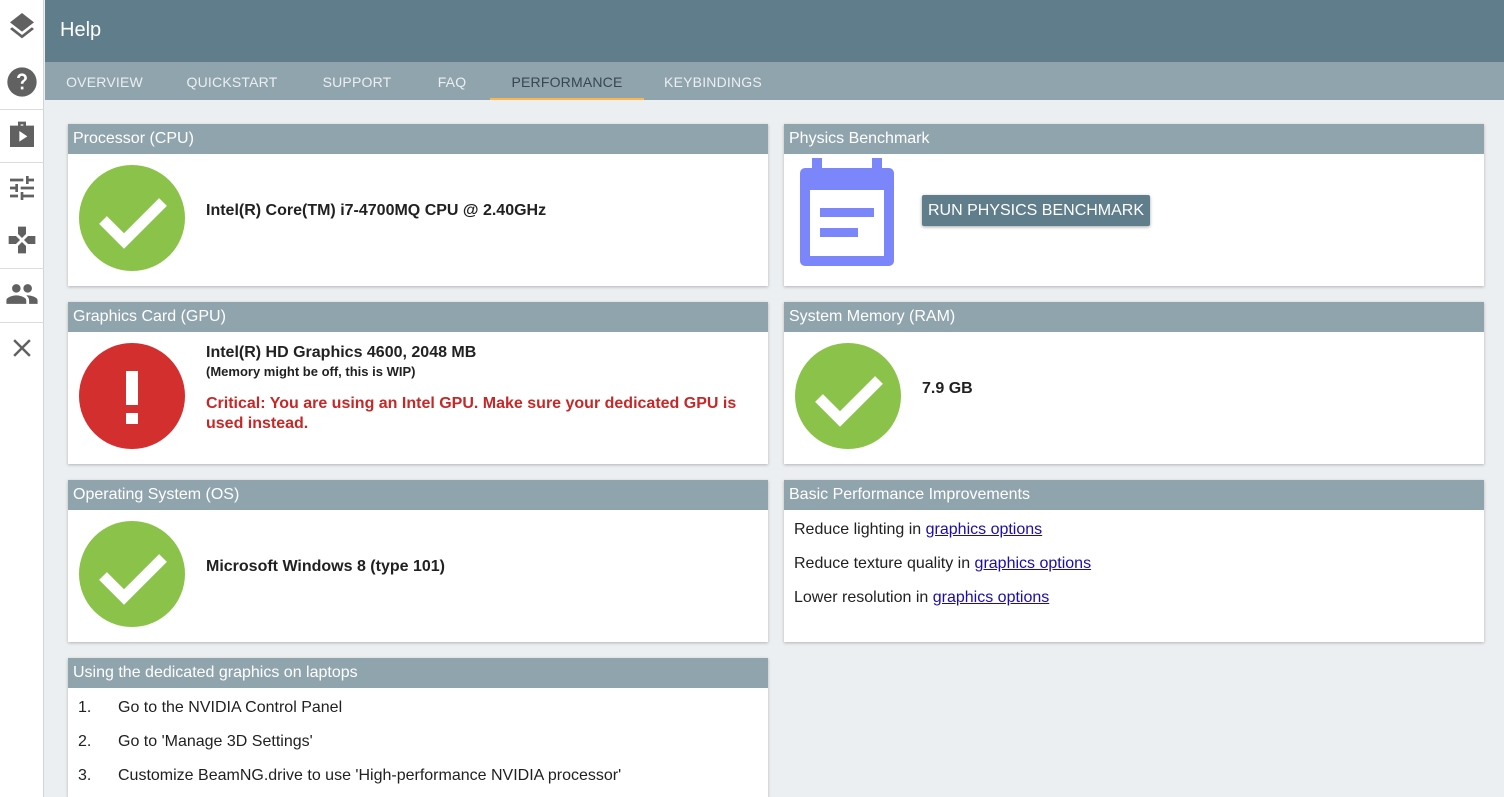 The height and width of the screenshot is (797, 1504). Describe the element at coordinates (922, 597) in the screenshot. I see `list-item: Lower resolution in graphics options` at that location.